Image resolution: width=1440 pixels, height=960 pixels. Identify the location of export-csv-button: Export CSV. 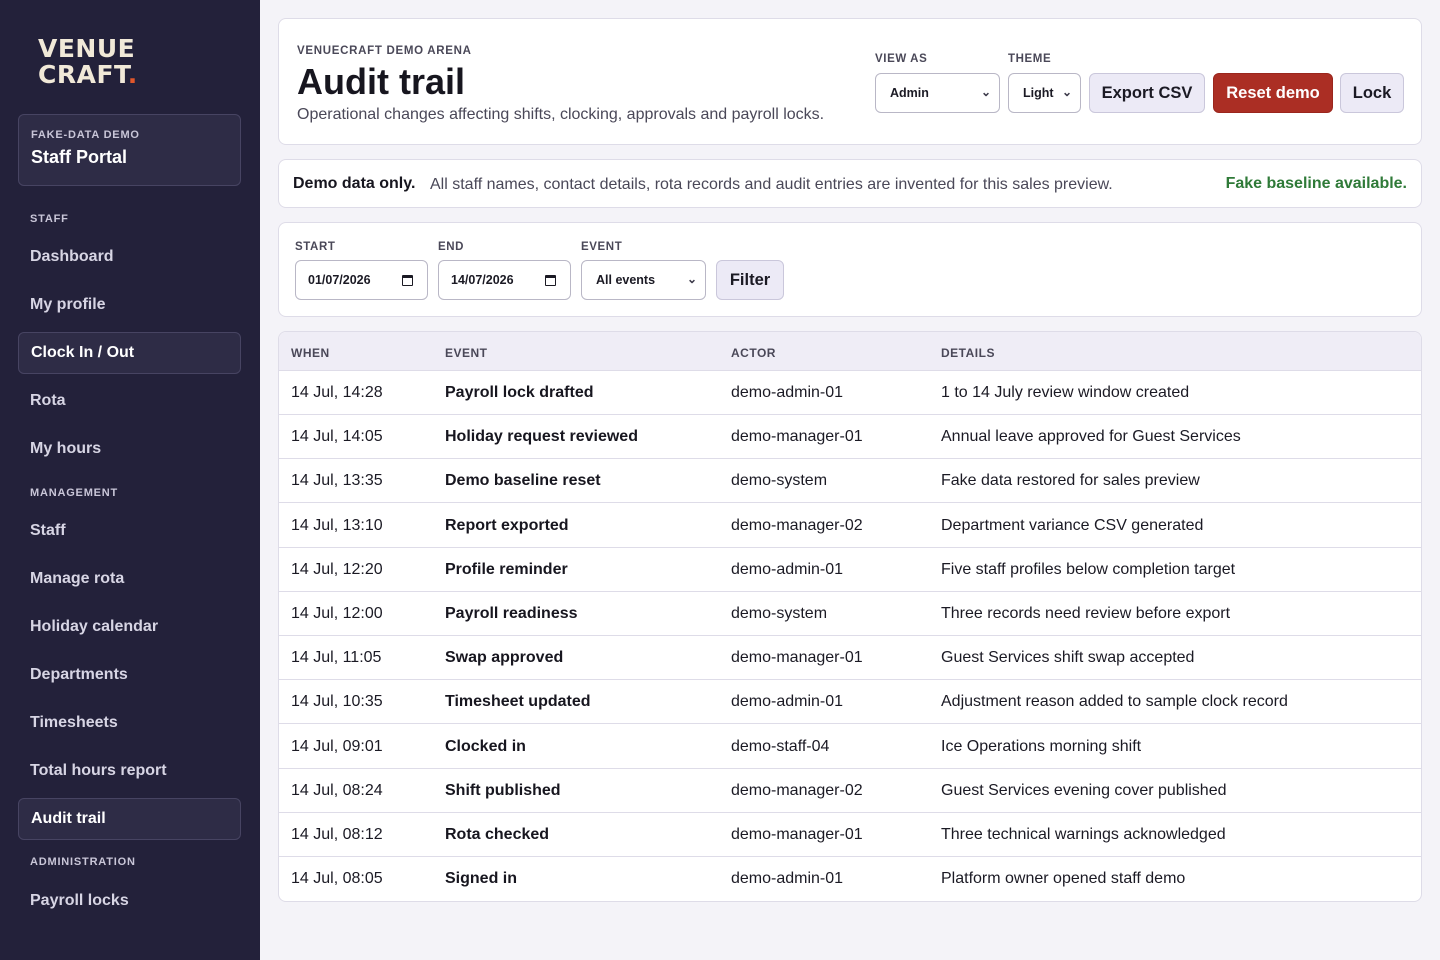
(1147, 93).